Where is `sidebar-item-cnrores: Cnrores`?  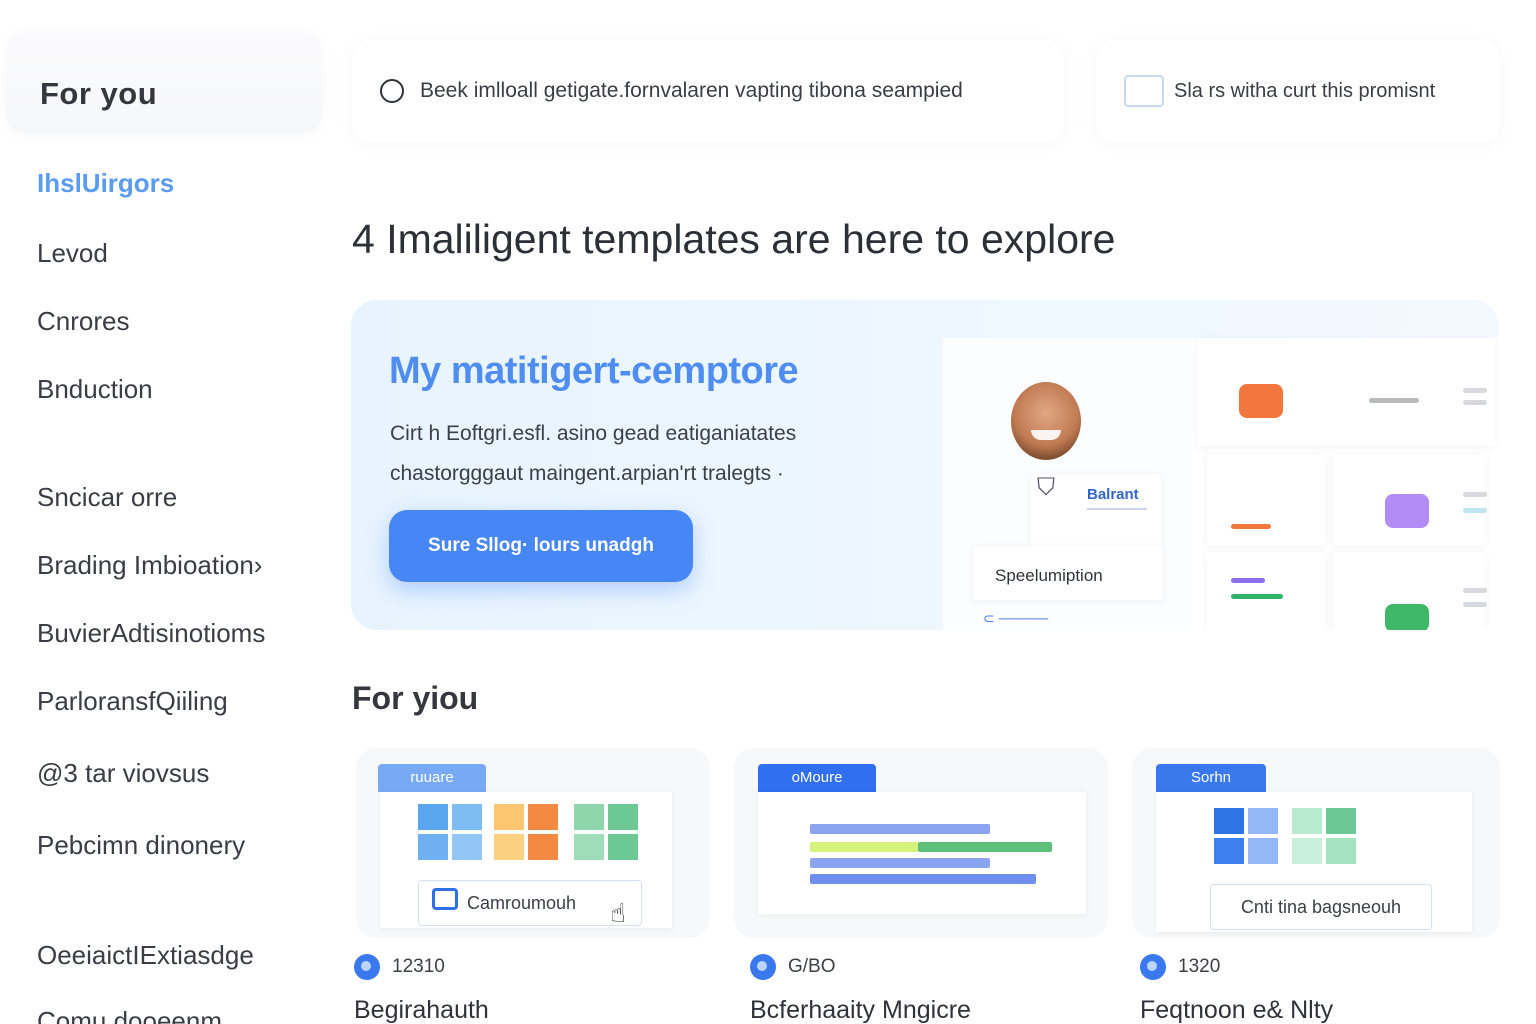 sidebar-item-cnrores: Cnrores is located at coordinates (83, 321).